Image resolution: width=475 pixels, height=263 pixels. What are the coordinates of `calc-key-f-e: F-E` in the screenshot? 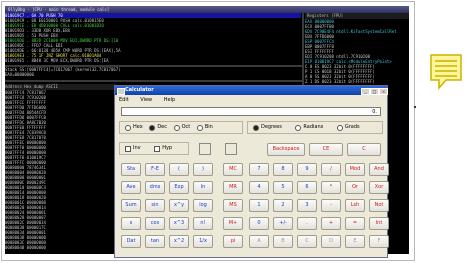 It's located at (155, 169).